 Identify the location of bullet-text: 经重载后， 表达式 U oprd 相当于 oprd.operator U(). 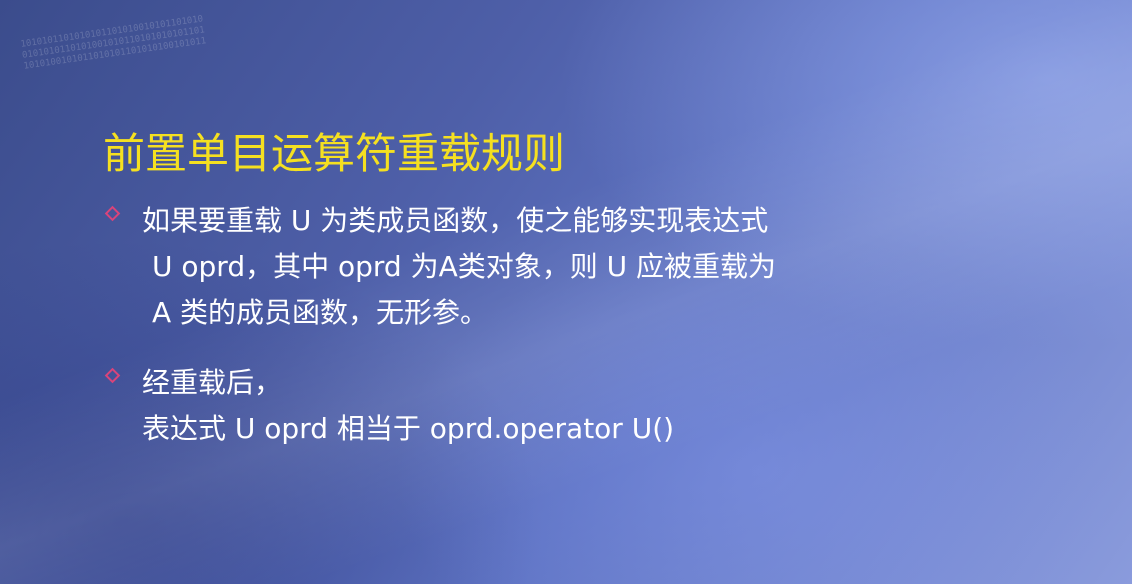
(573, 406).